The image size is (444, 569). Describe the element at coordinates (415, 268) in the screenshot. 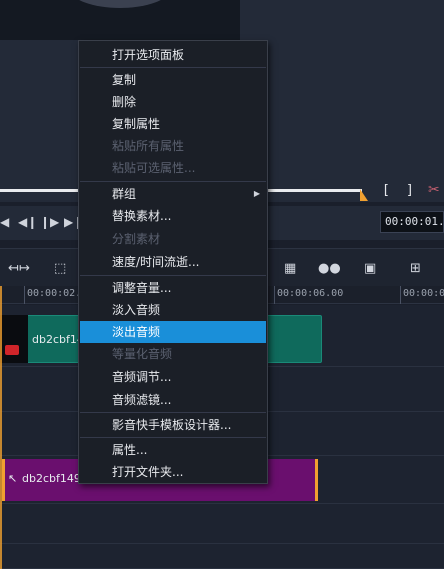

I see `layout-icon: ⊞` at that location.